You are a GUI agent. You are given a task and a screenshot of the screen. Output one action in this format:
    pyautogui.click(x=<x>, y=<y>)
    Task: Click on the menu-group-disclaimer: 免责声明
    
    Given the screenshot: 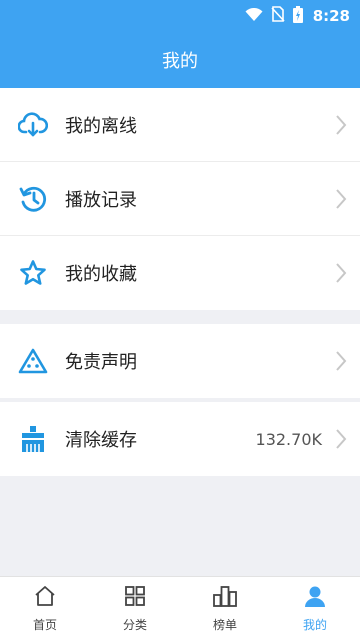 What is the action you would take?
    pyautogui.click(x=180, y=361)
    